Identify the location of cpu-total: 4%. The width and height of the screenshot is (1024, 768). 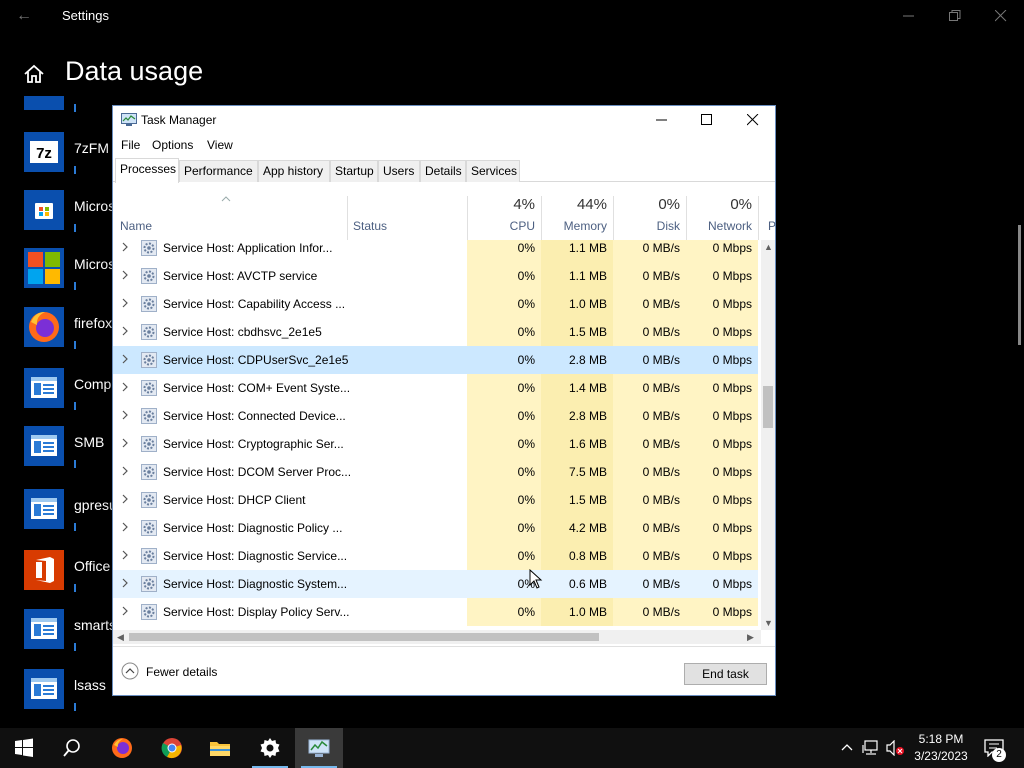
(524, 204).